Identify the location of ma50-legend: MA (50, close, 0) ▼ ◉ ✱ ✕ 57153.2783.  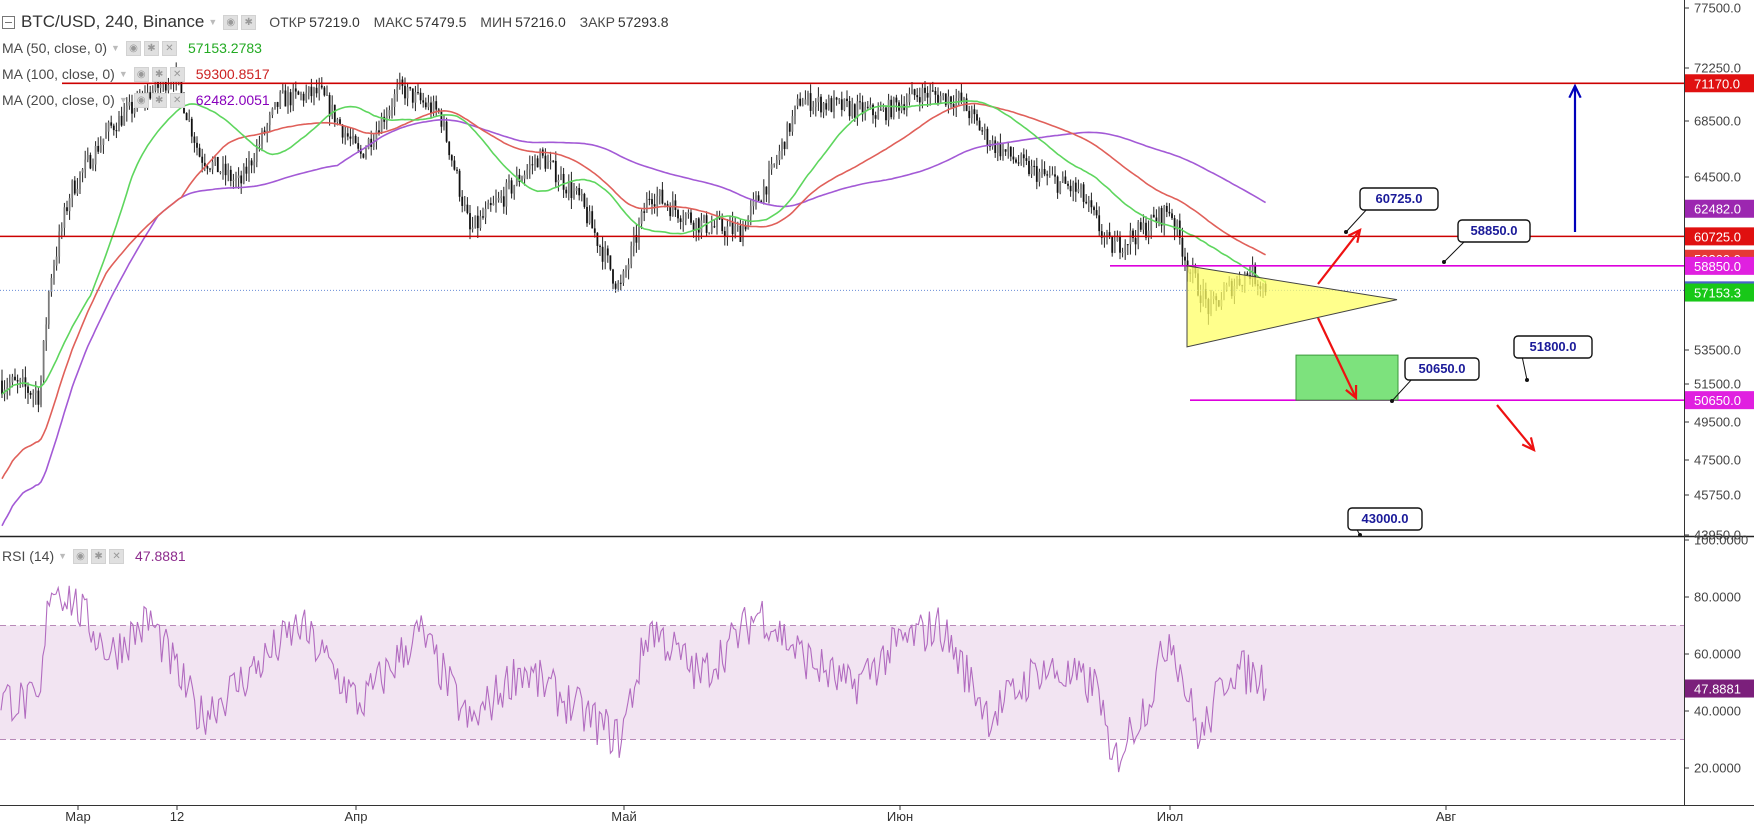
(132, 48).